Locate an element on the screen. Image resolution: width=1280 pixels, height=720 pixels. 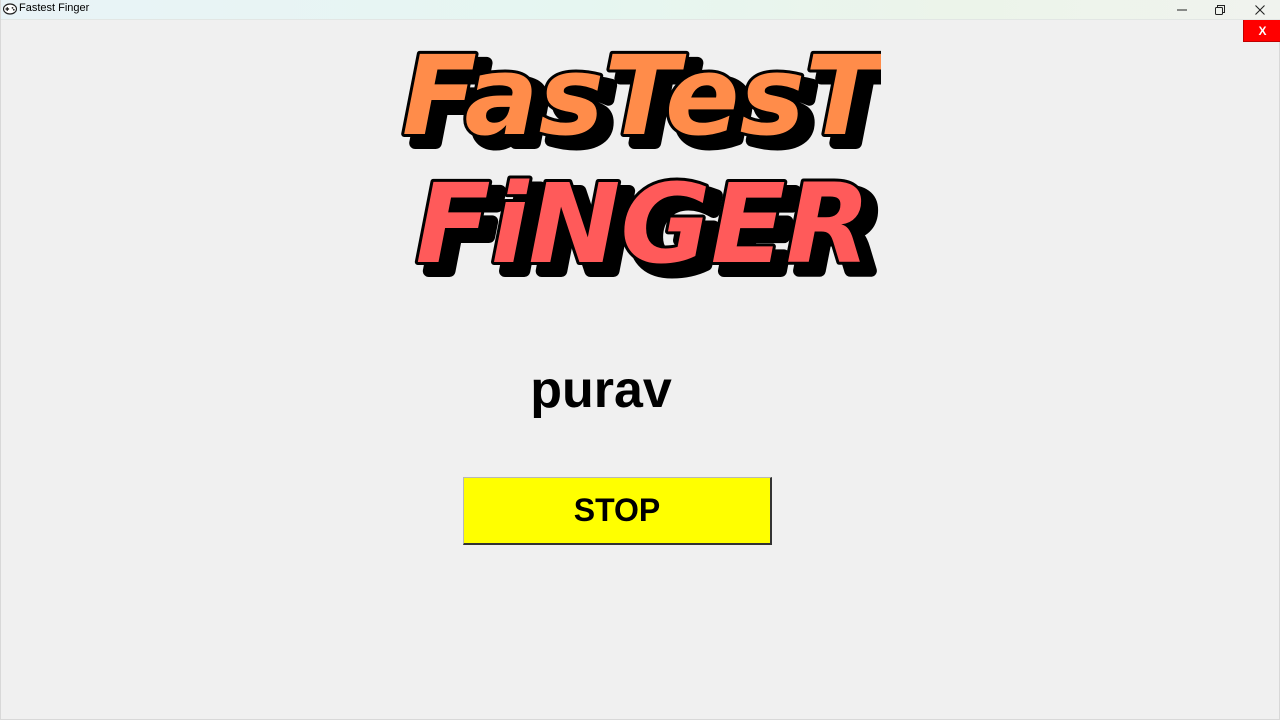
exit-button: X is located at coordinates (1261, 31).